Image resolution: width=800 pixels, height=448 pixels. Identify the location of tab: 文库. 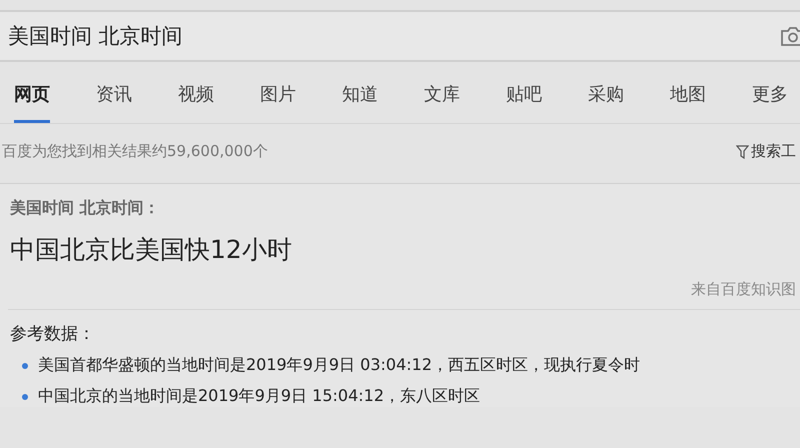
(442, 98).